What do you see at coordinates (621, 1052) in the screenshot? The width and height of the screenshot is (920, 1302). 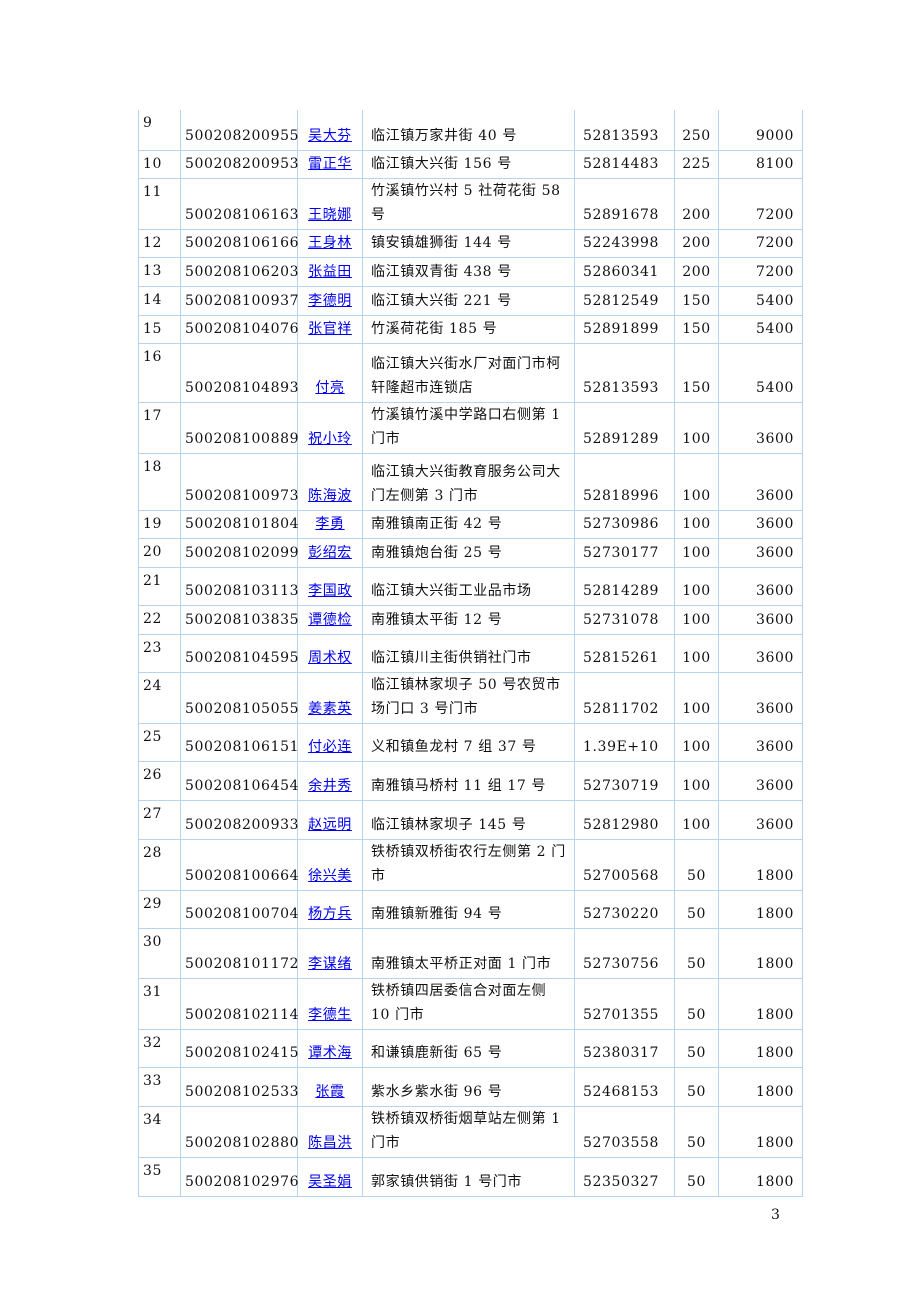 I see `row-phone: 52380317` at bounding box center [621, 1052].